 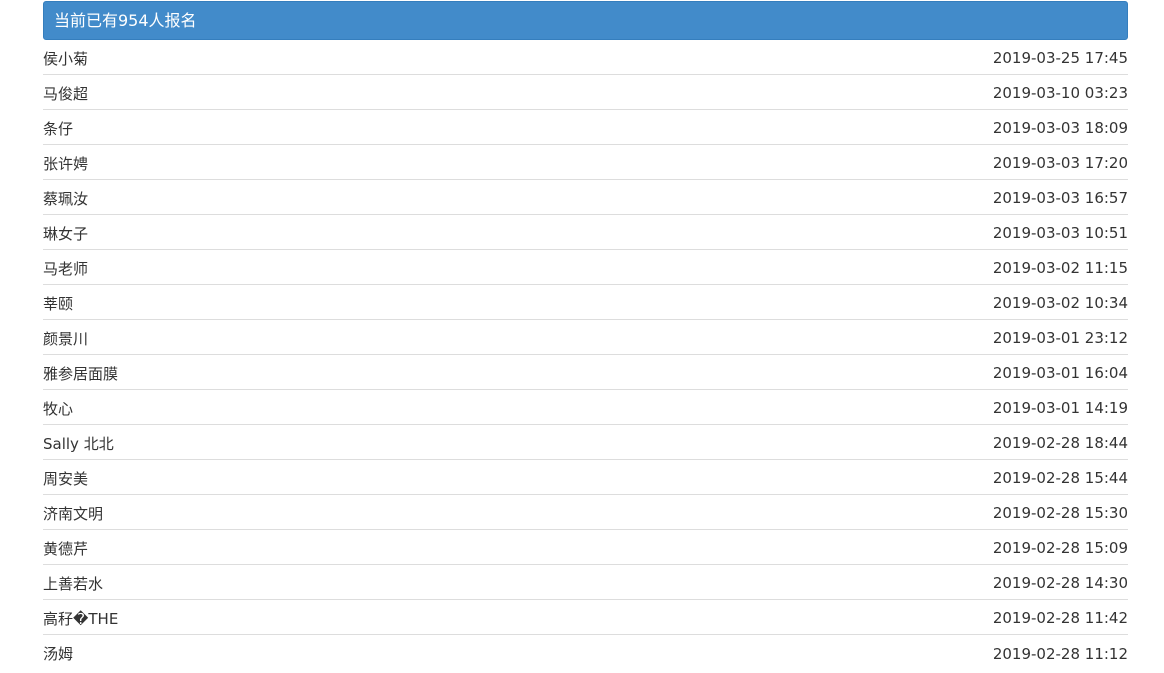 What do you see at coordinates (585, 20) in the screenshot?
I see `signup-count-header: 当前已有954人报名` at bounding box center [585, 20].